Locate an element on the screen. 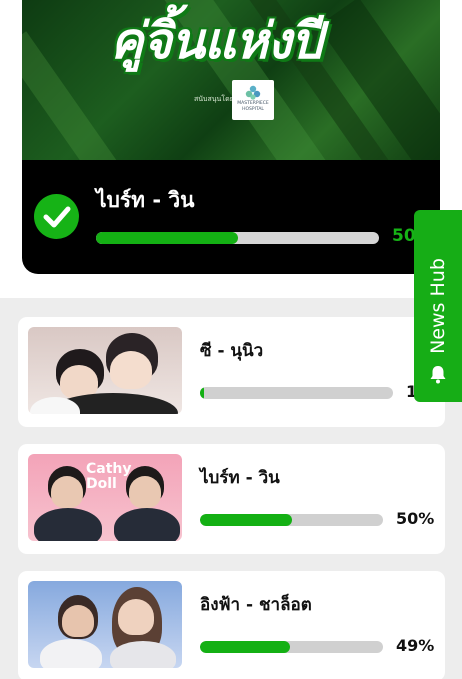 The width and height of the screenshot is (462, 679). sponsor-caption: สนับสนุนโดย is located at coordinates (214, 99).